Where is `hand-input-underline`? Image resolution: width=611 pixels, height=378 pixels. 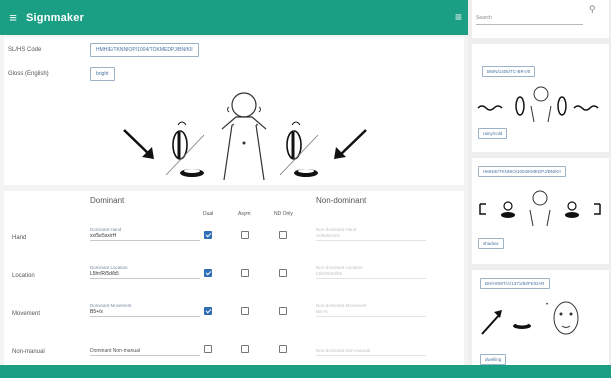 hand-input-underline is located at coordinates (145, 240).